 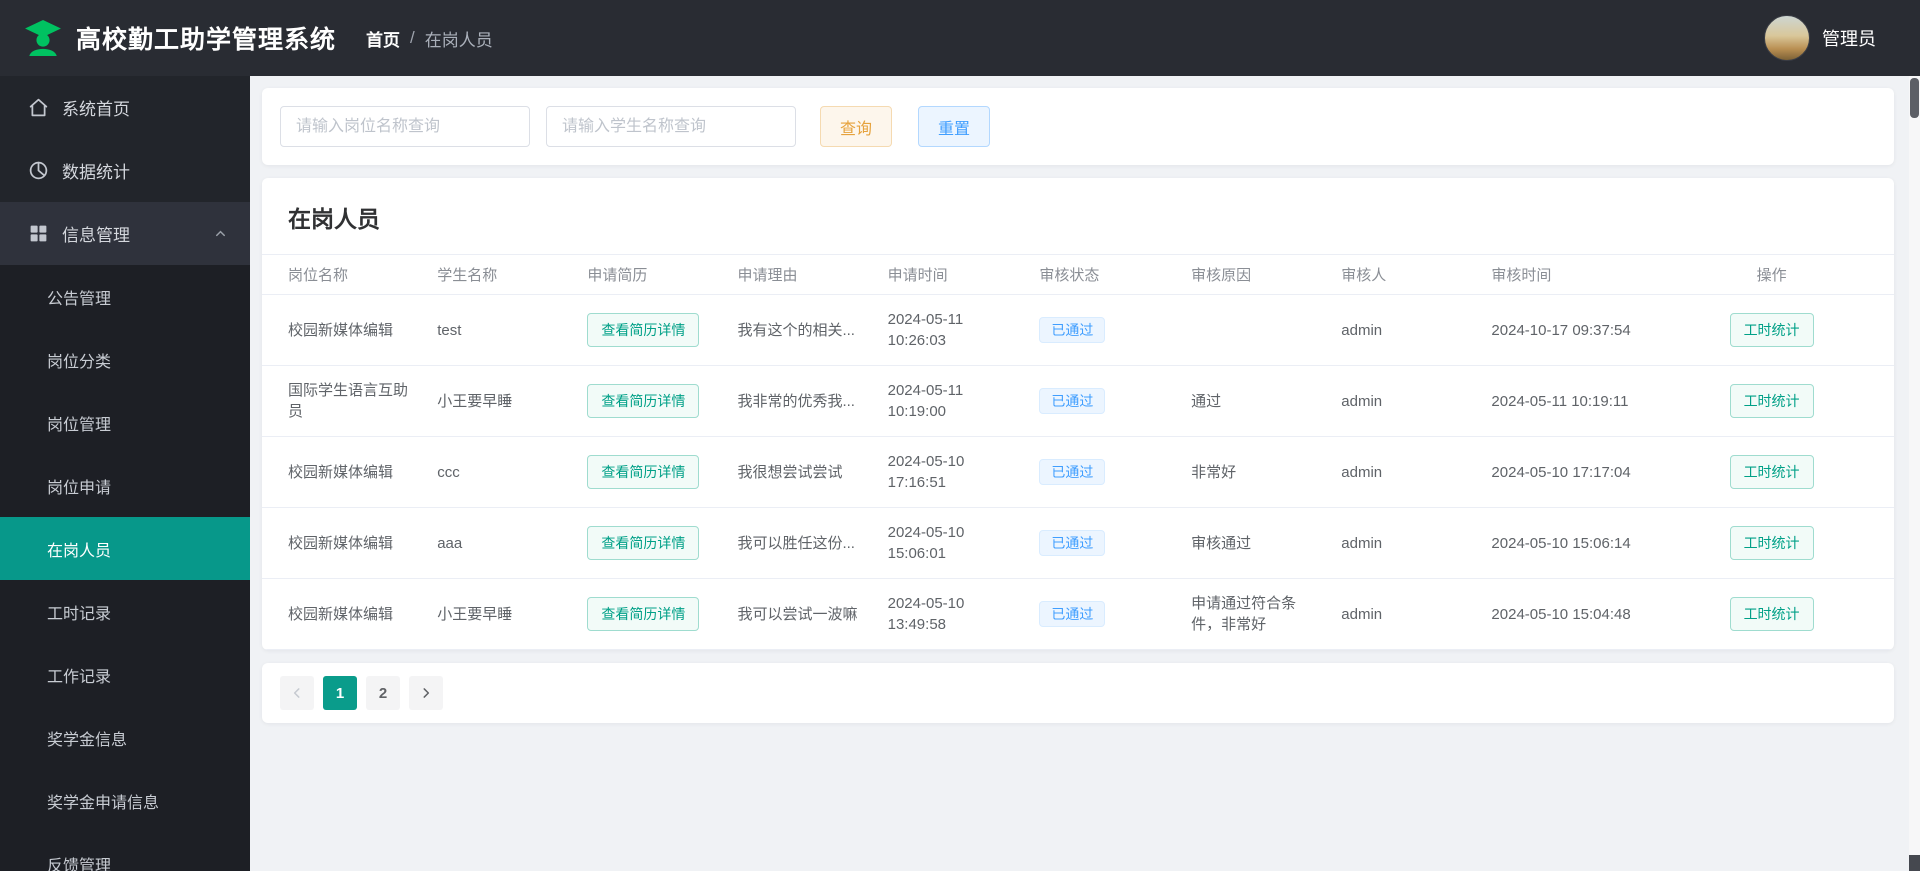 What do you see at coordinates (1564, 274) in the screenshot?
I see `col-header-review-time: 审核时间` at bounding box center [1564, 274].